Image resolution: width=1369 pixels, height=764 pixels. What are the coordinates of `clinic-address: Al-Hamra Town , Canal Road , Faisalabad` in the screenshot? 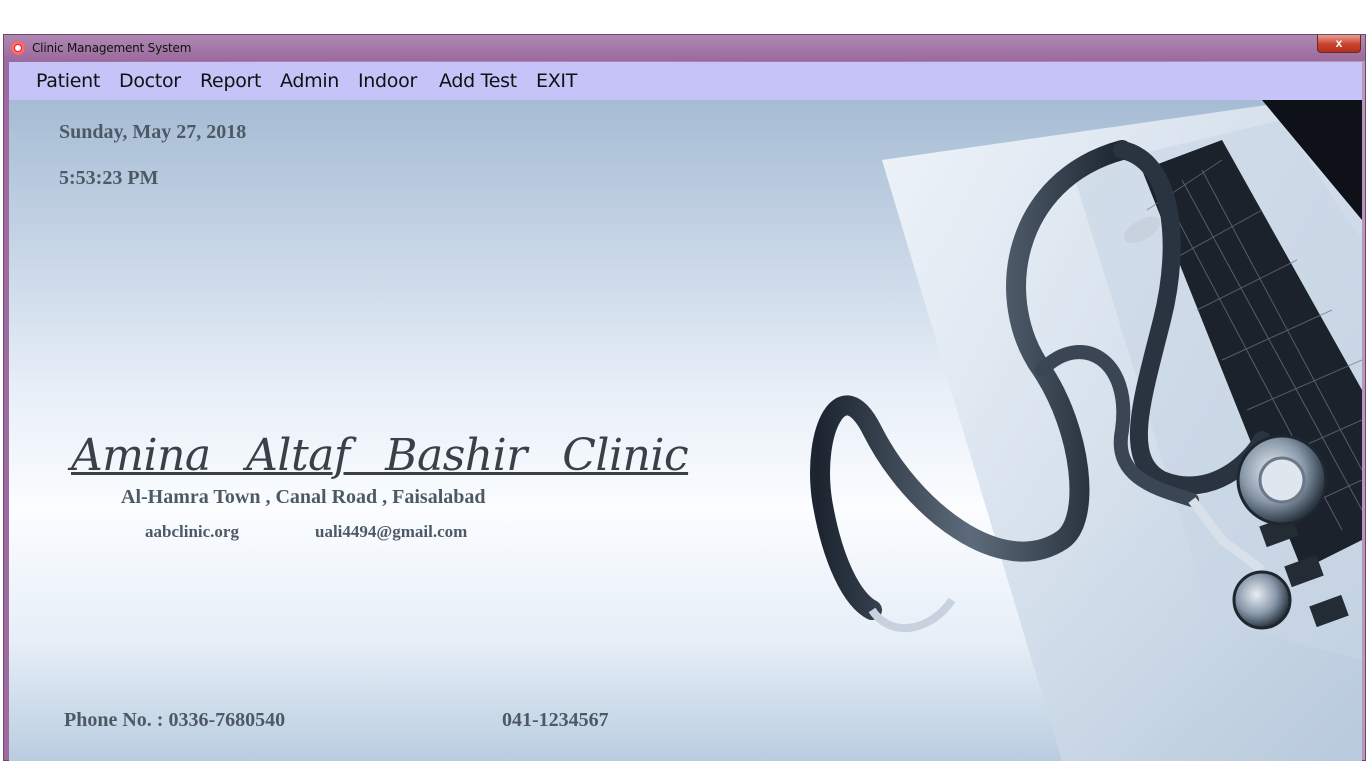 It's located at (303, 497).